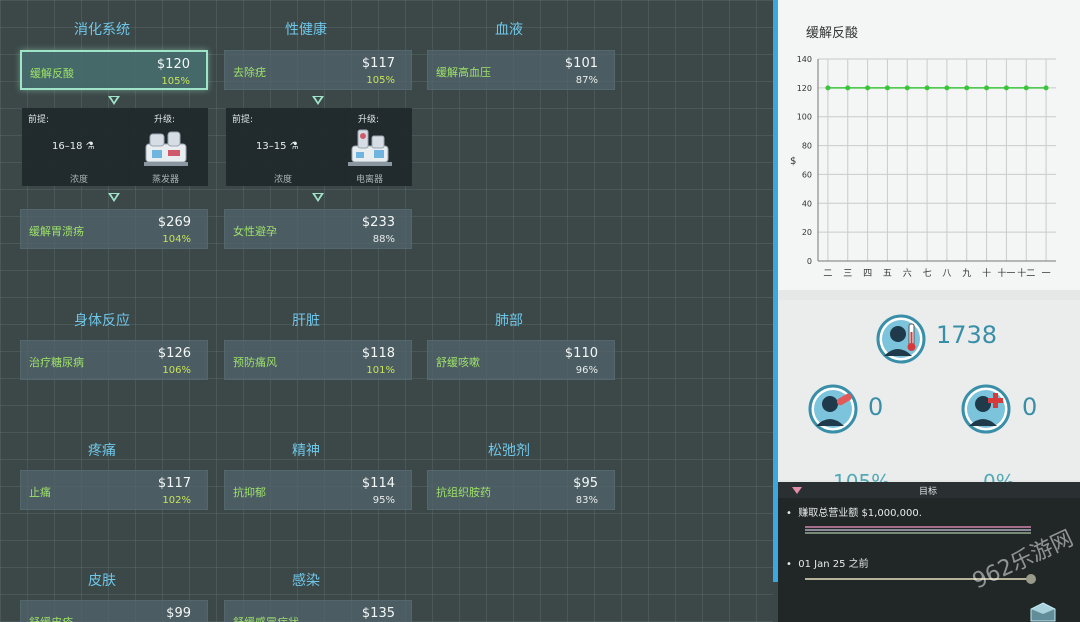 The image size is (1080, 622). Describe the element at coordinates (509, 451) in the screenshot. I see `category-title-relaxant: 松弛剂` at that location.